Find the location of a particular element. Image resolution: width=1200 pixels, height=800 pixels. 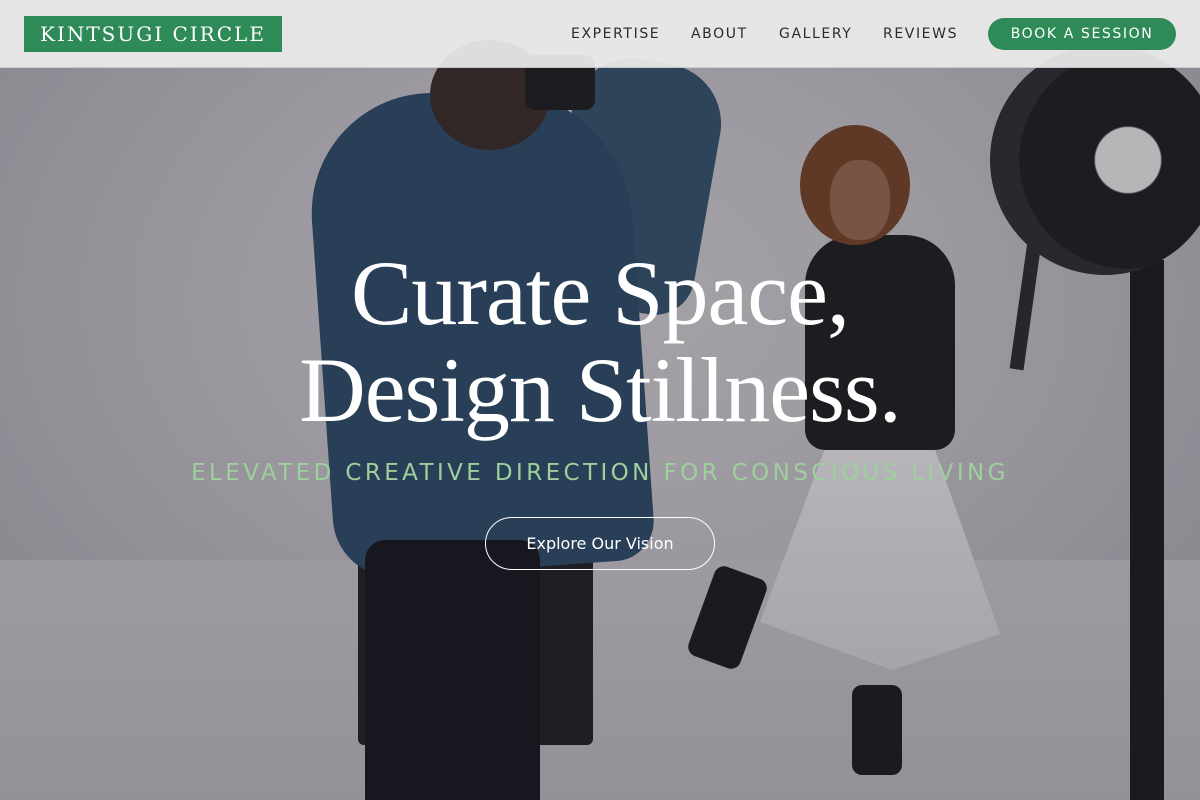

book-session-button: BOOK A SESSION is located at coordinates (1082, 34).